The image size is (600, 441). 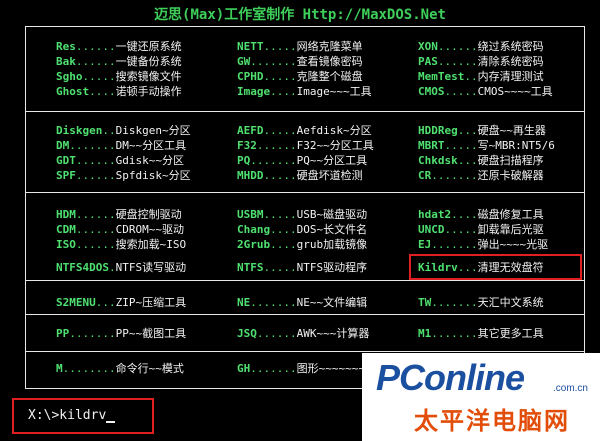 What do you see at coordinates (481, 161) in the screenshot?
I see `menu-item-chkdsk: Chkdsk...硬盘扫描程序` at bounding box center [481, 161].